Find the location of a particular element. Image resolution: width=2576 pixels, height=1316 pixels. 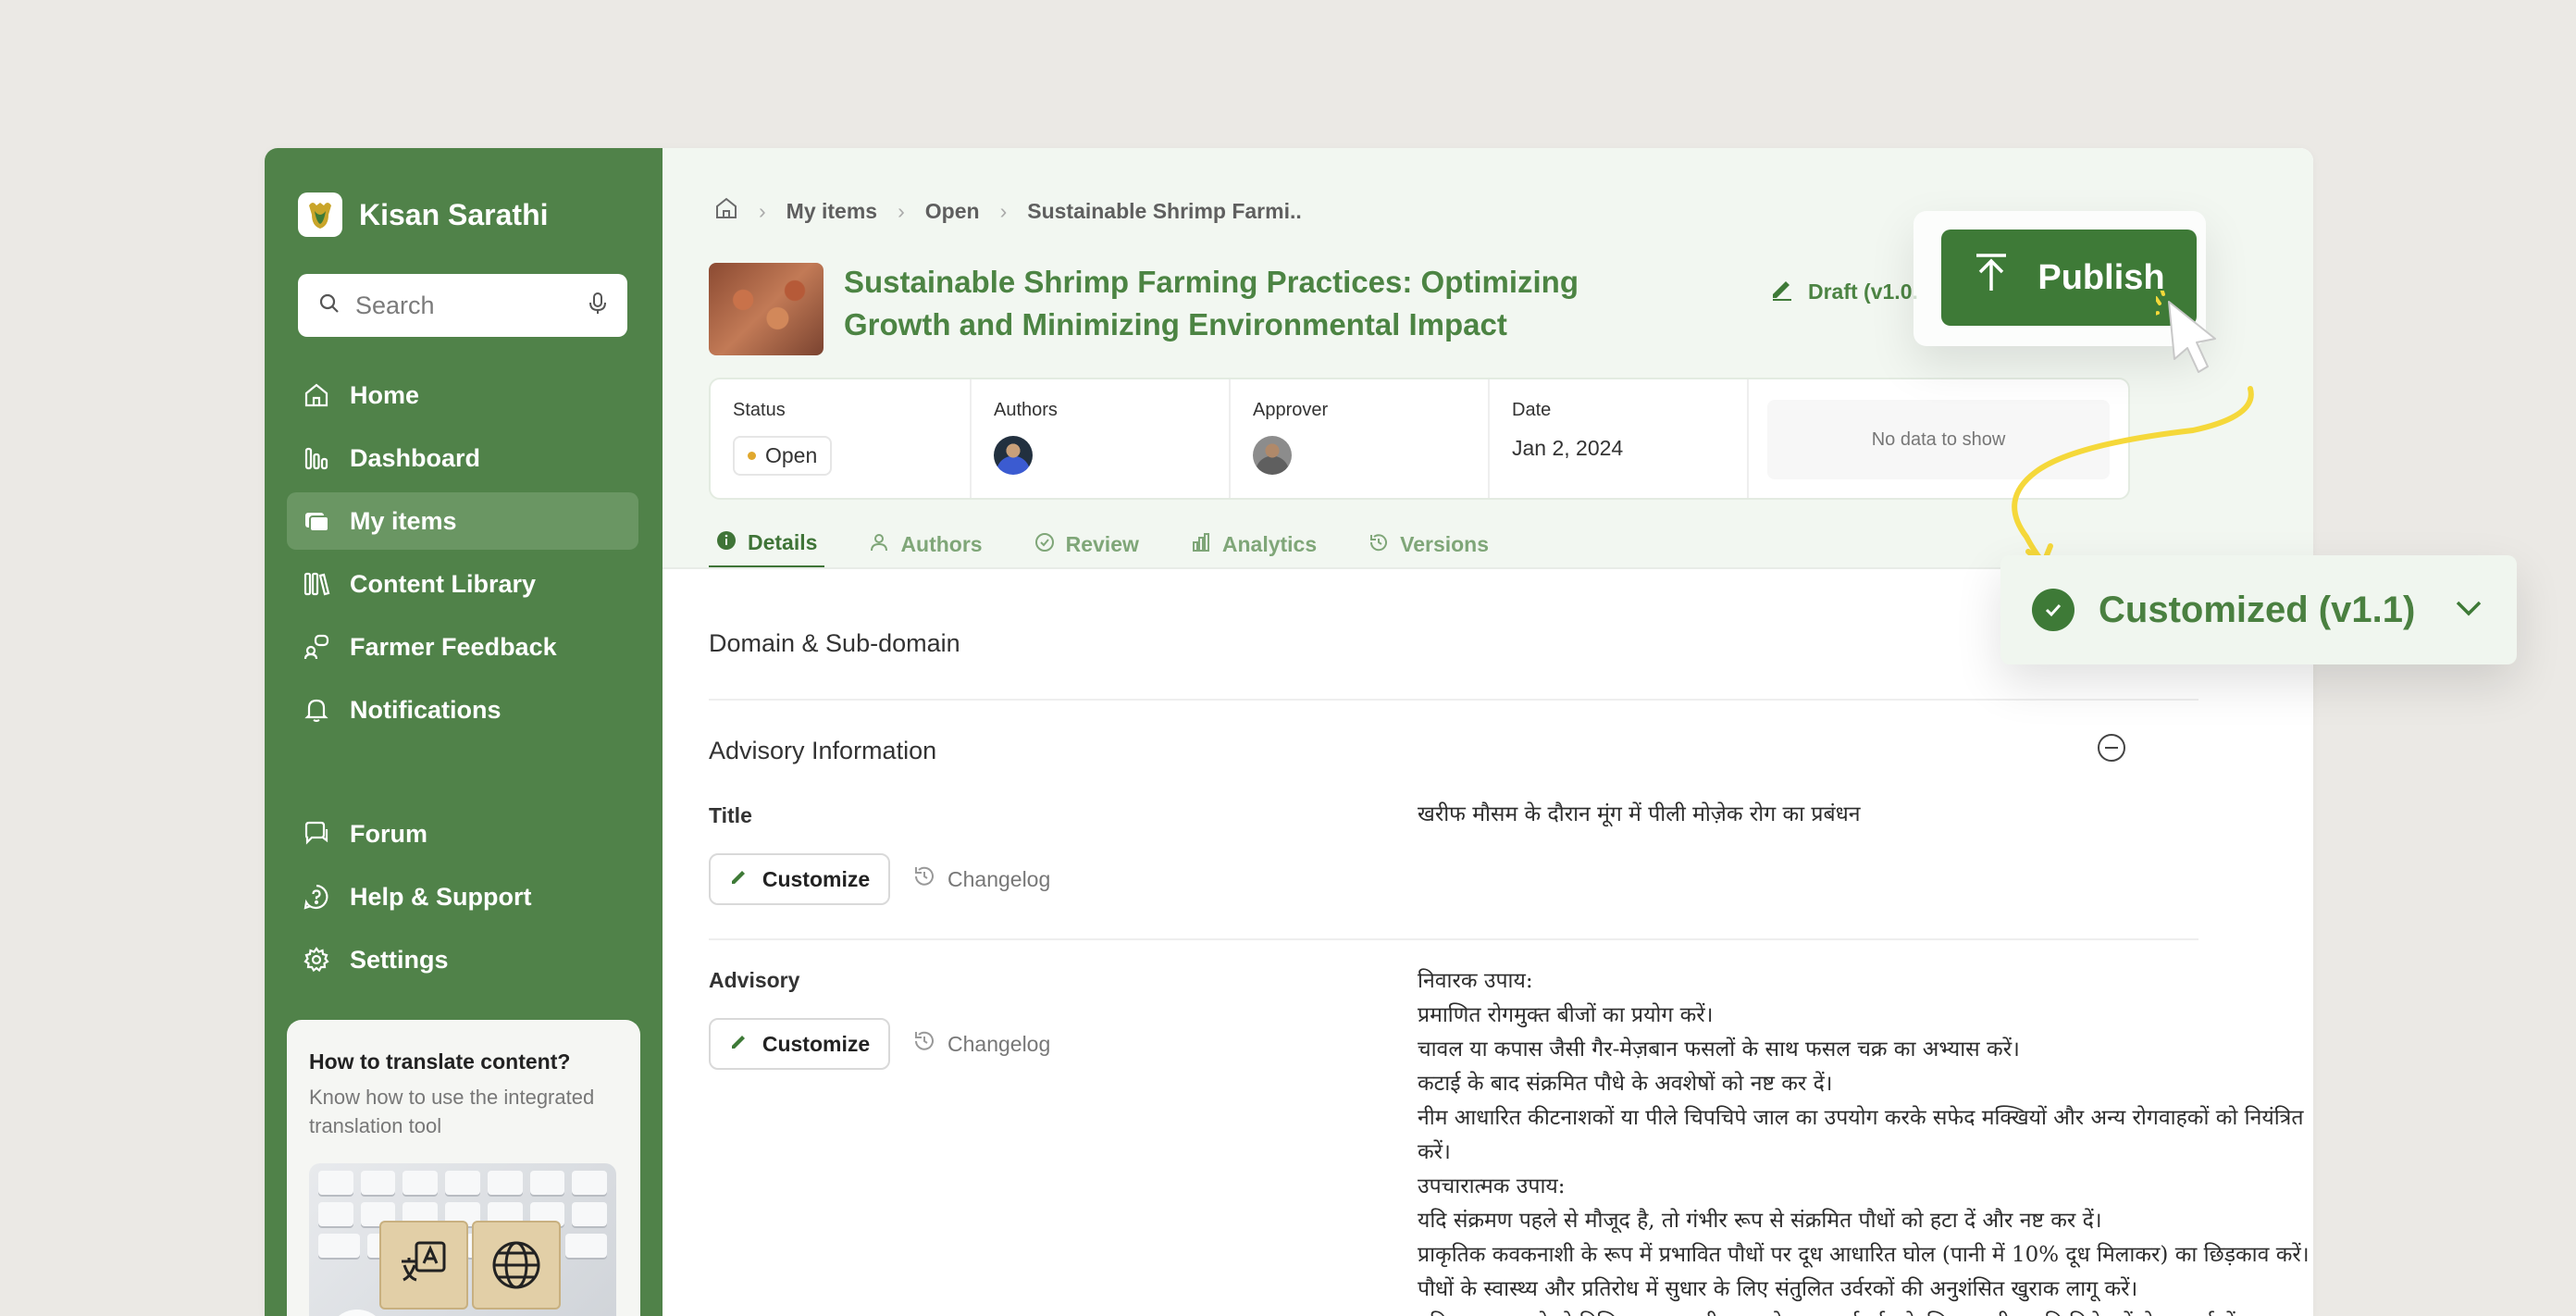

breadcrumb-item: Open is located at coordinates (953, 211).